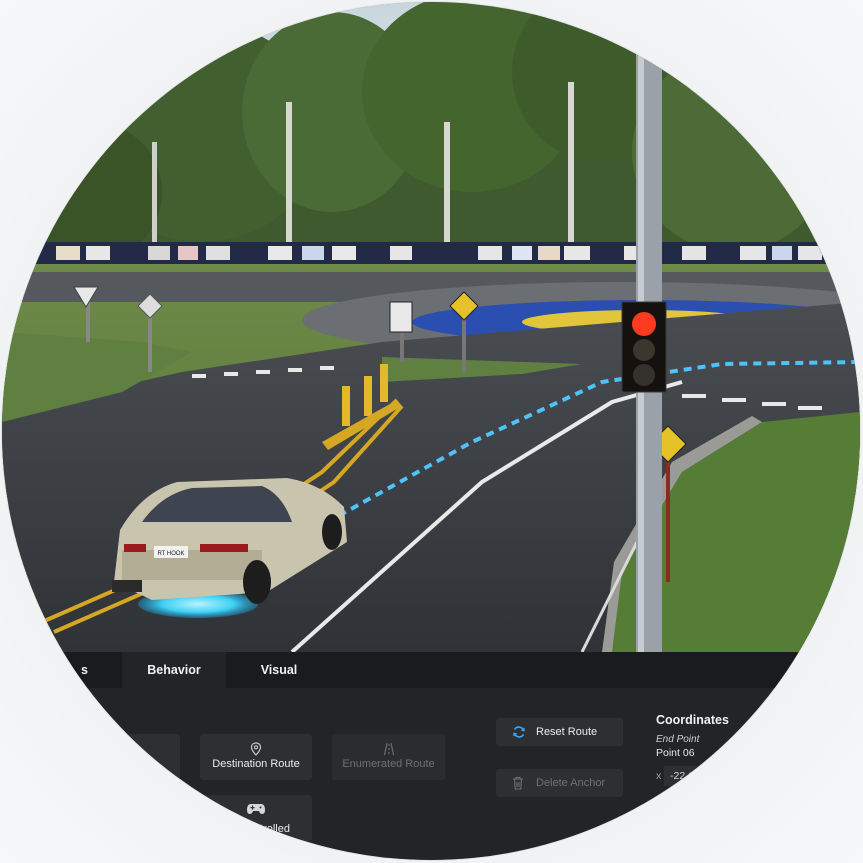 The width and height of the screenshot is (863, 863). Describe the element at coordinates (256, 764) in the screenshot. I see `destination-route-label: Destination Route` at that location.